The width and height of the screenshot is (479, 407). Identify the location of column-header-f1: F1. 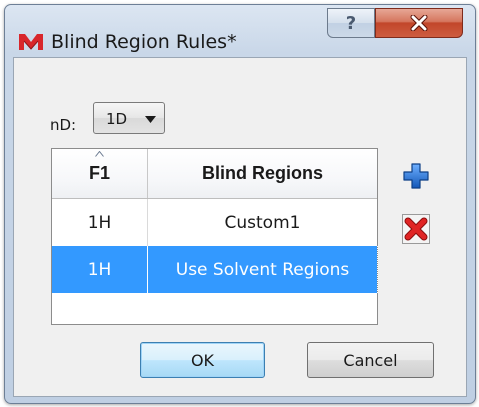
(100, 173).